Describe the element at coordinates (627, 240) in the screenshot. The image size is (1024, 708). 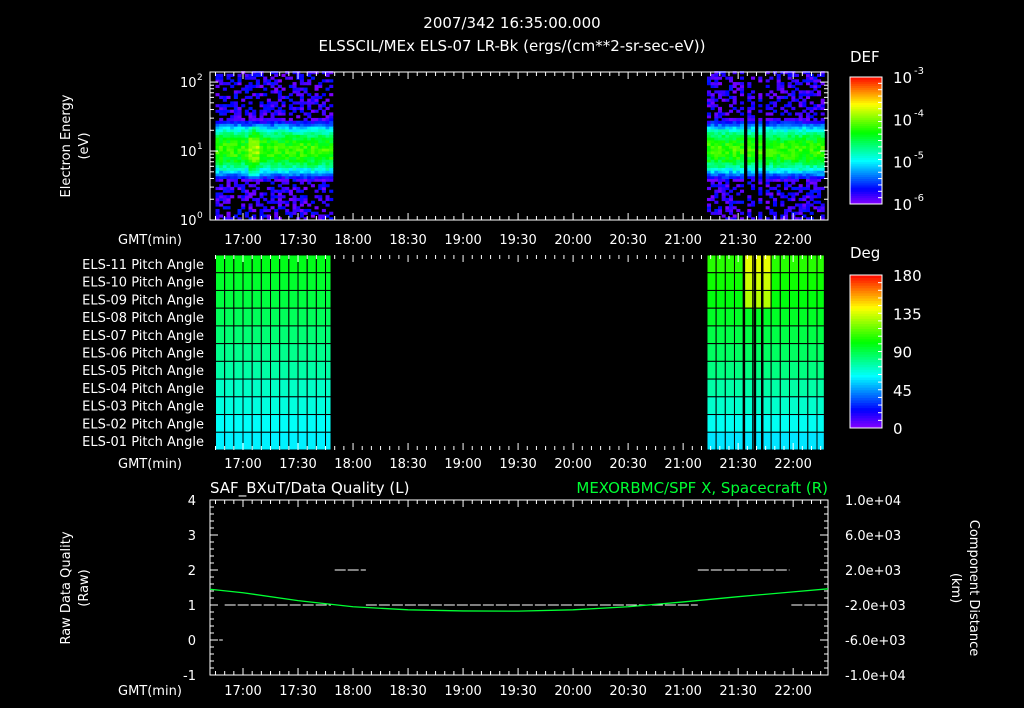
I see `time-tick-label: 20:30` at that location.